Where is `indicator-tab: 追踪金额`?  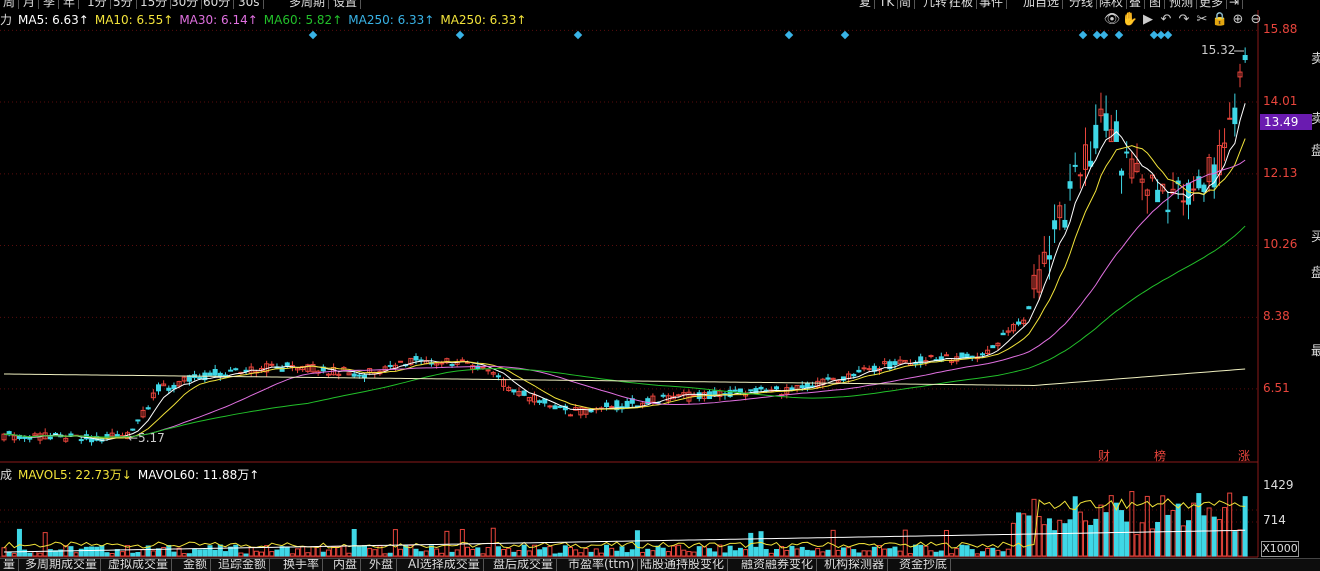 indicator-tab: 追踪金额 is located at coordinates (243, 565).